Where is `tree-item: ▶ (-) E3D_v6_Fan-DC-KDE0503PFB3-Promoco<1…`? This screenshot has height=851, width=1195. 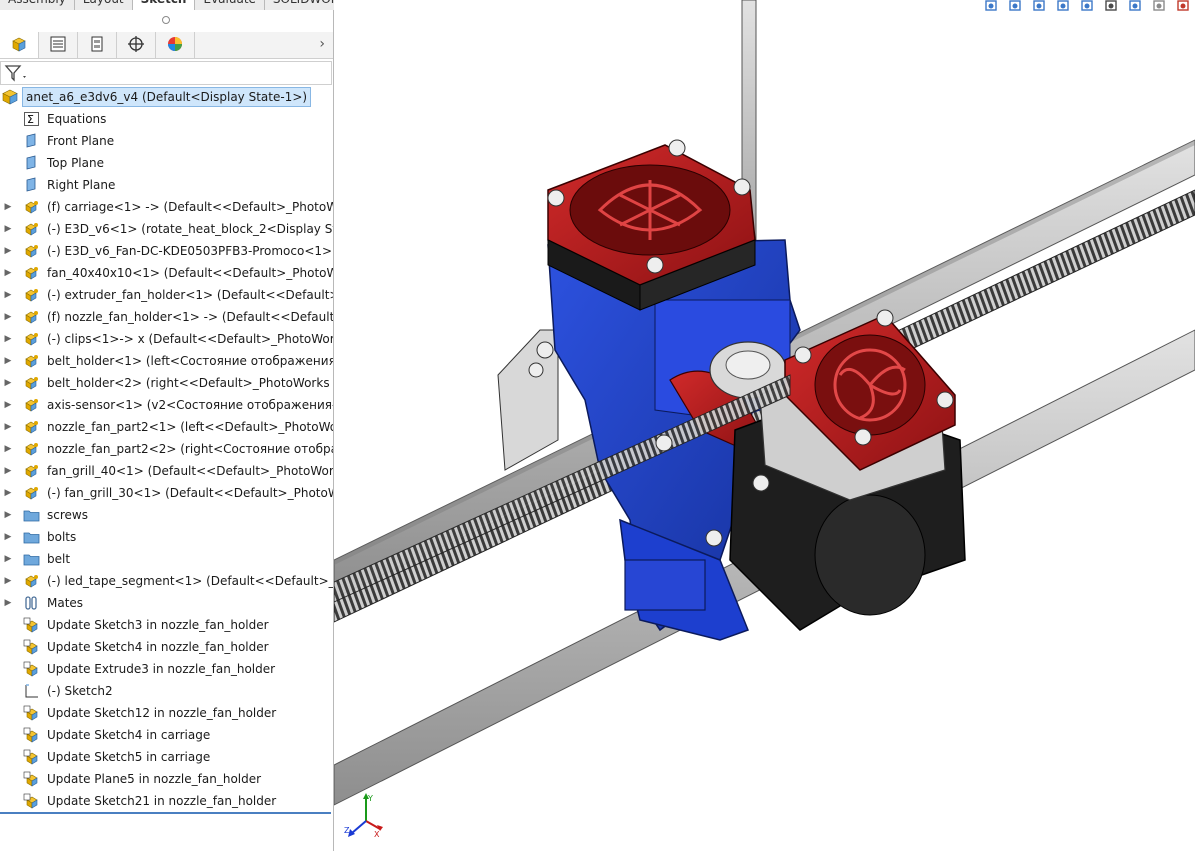
tree-item: ▶ (-) E3D_v6_Fan-DC-KDE0503PFB3-Promoco<1… is located at coordinates (166, 251).